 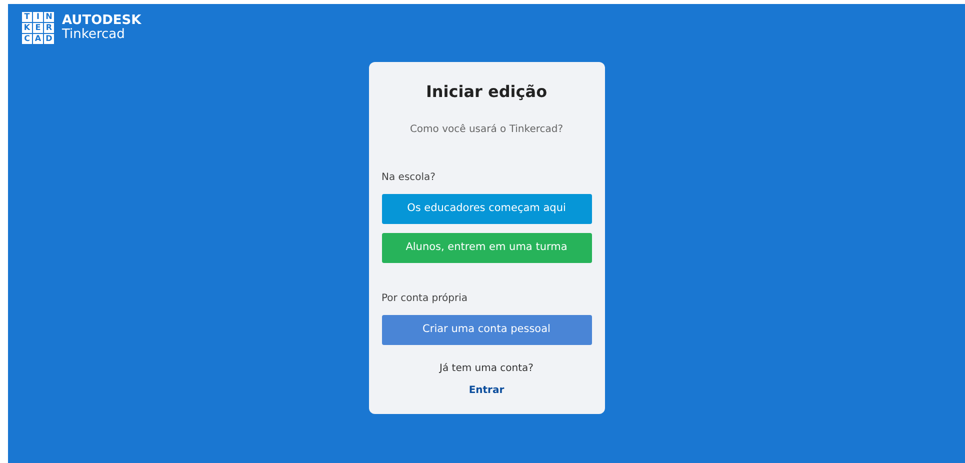 What do you see at coordinates (49, 28) in the screenshot?
I see `logo-tile: R` at bounding box center [49, 28].